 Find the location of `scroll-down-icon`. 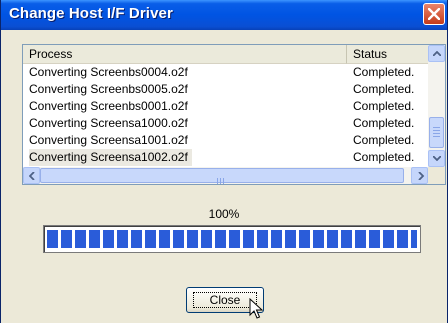

scroll-down-icon is located at coordinates (437, 158).